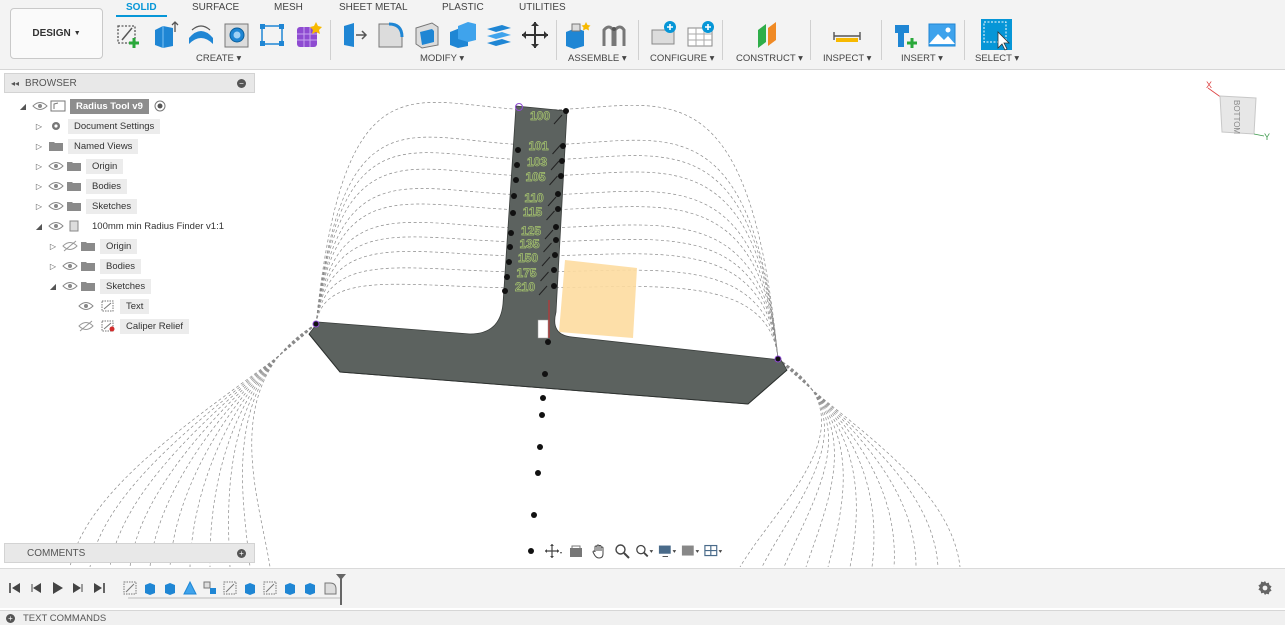 The width and height of the screenshot is (1285, 625). I want to click on go-to-end-icon, so click(99, 588).